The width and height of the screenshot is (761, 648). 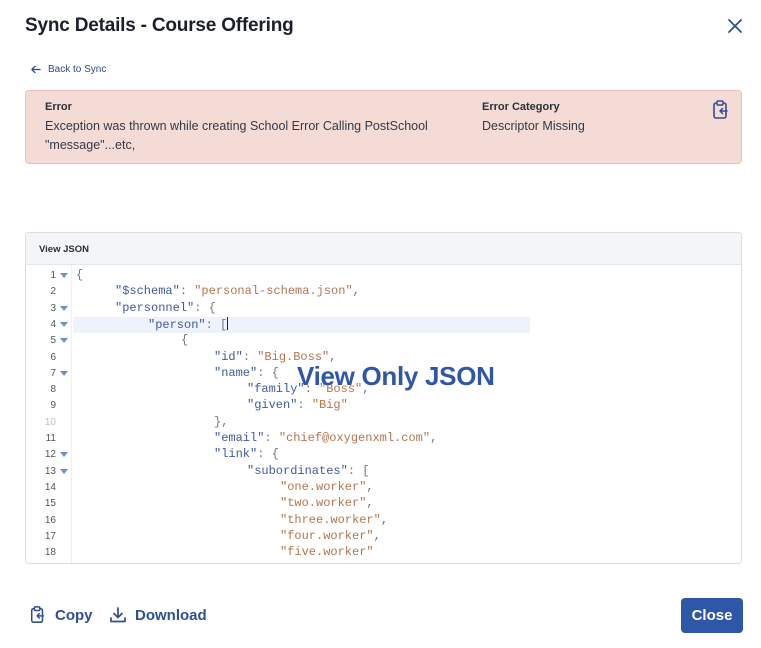 What do you see at coordinates (735, 26) in the screenshot?
I see `close-icon` at bounding box center [735, 26].